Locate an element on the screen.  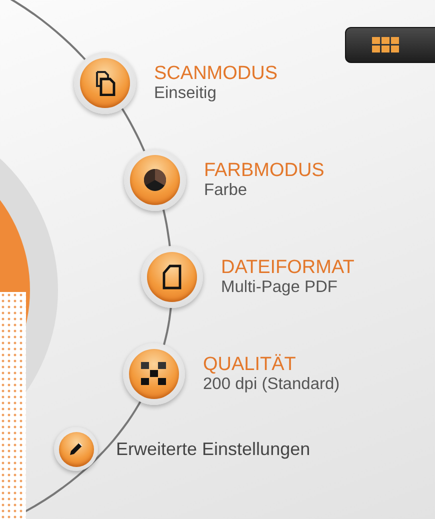
setting-value: Einseitig is located at coordinates (186, 93).